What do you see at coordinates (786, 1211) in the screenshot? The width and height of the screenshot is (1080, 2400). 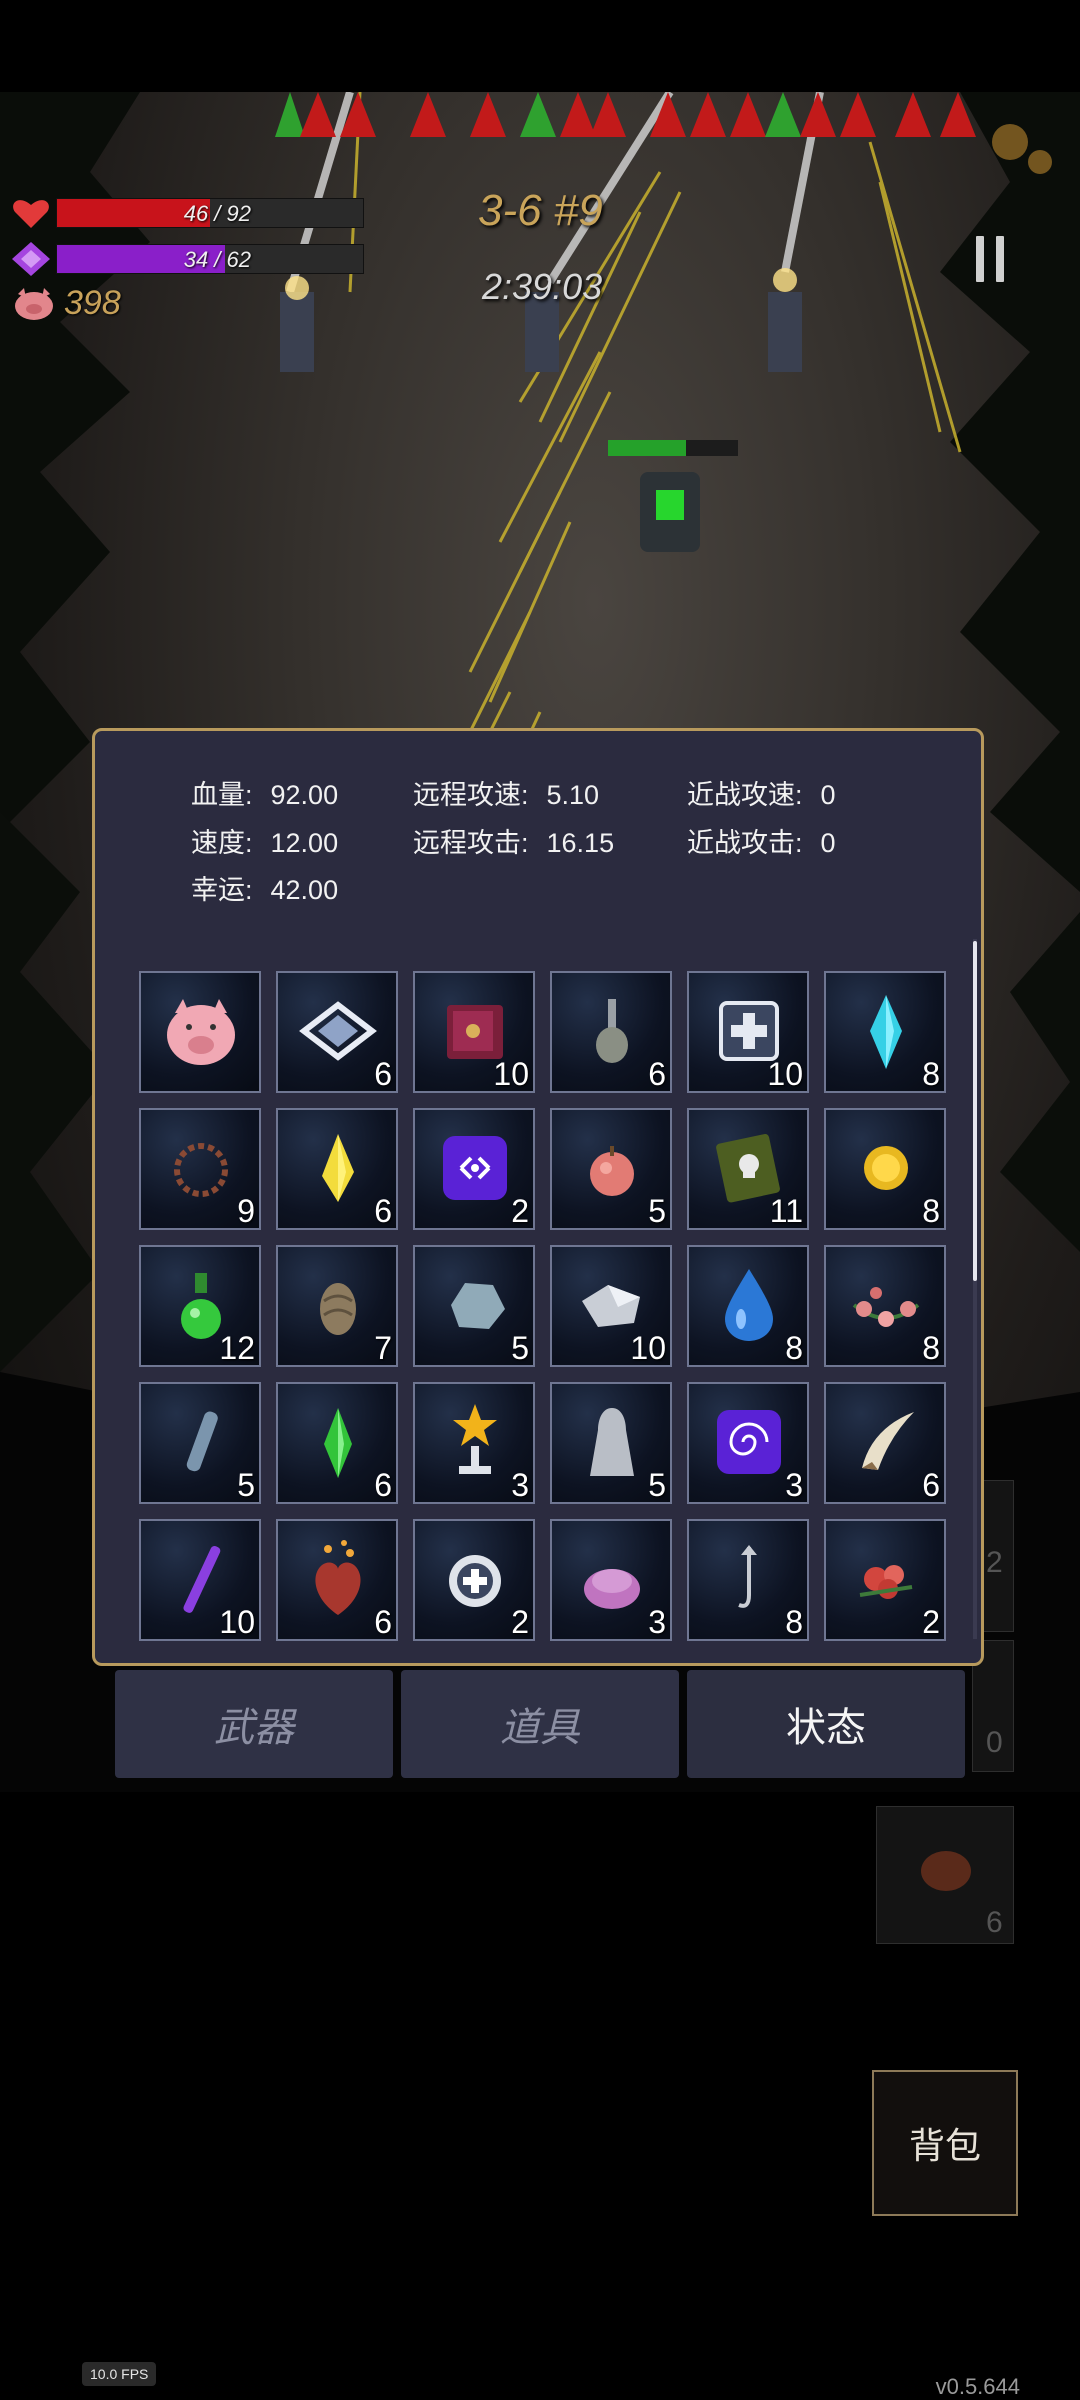 I see `item-count: 11` at bounding box center [786, 1211].